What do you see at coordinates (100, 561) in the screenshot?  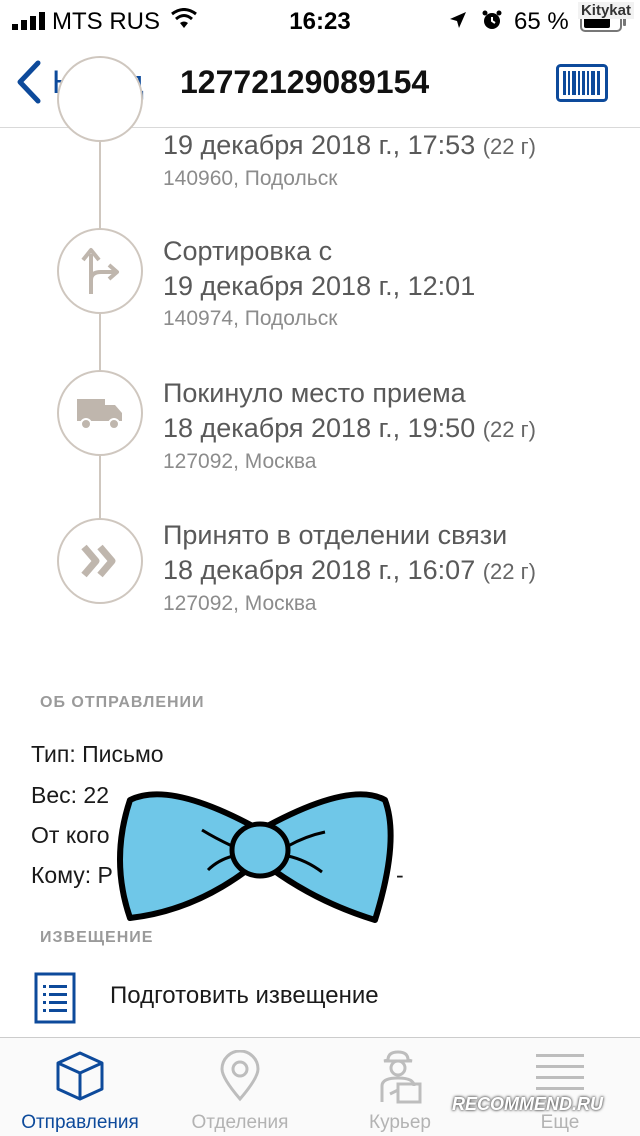 I see `double-chevron-icon` at bounding box center [100, 561].